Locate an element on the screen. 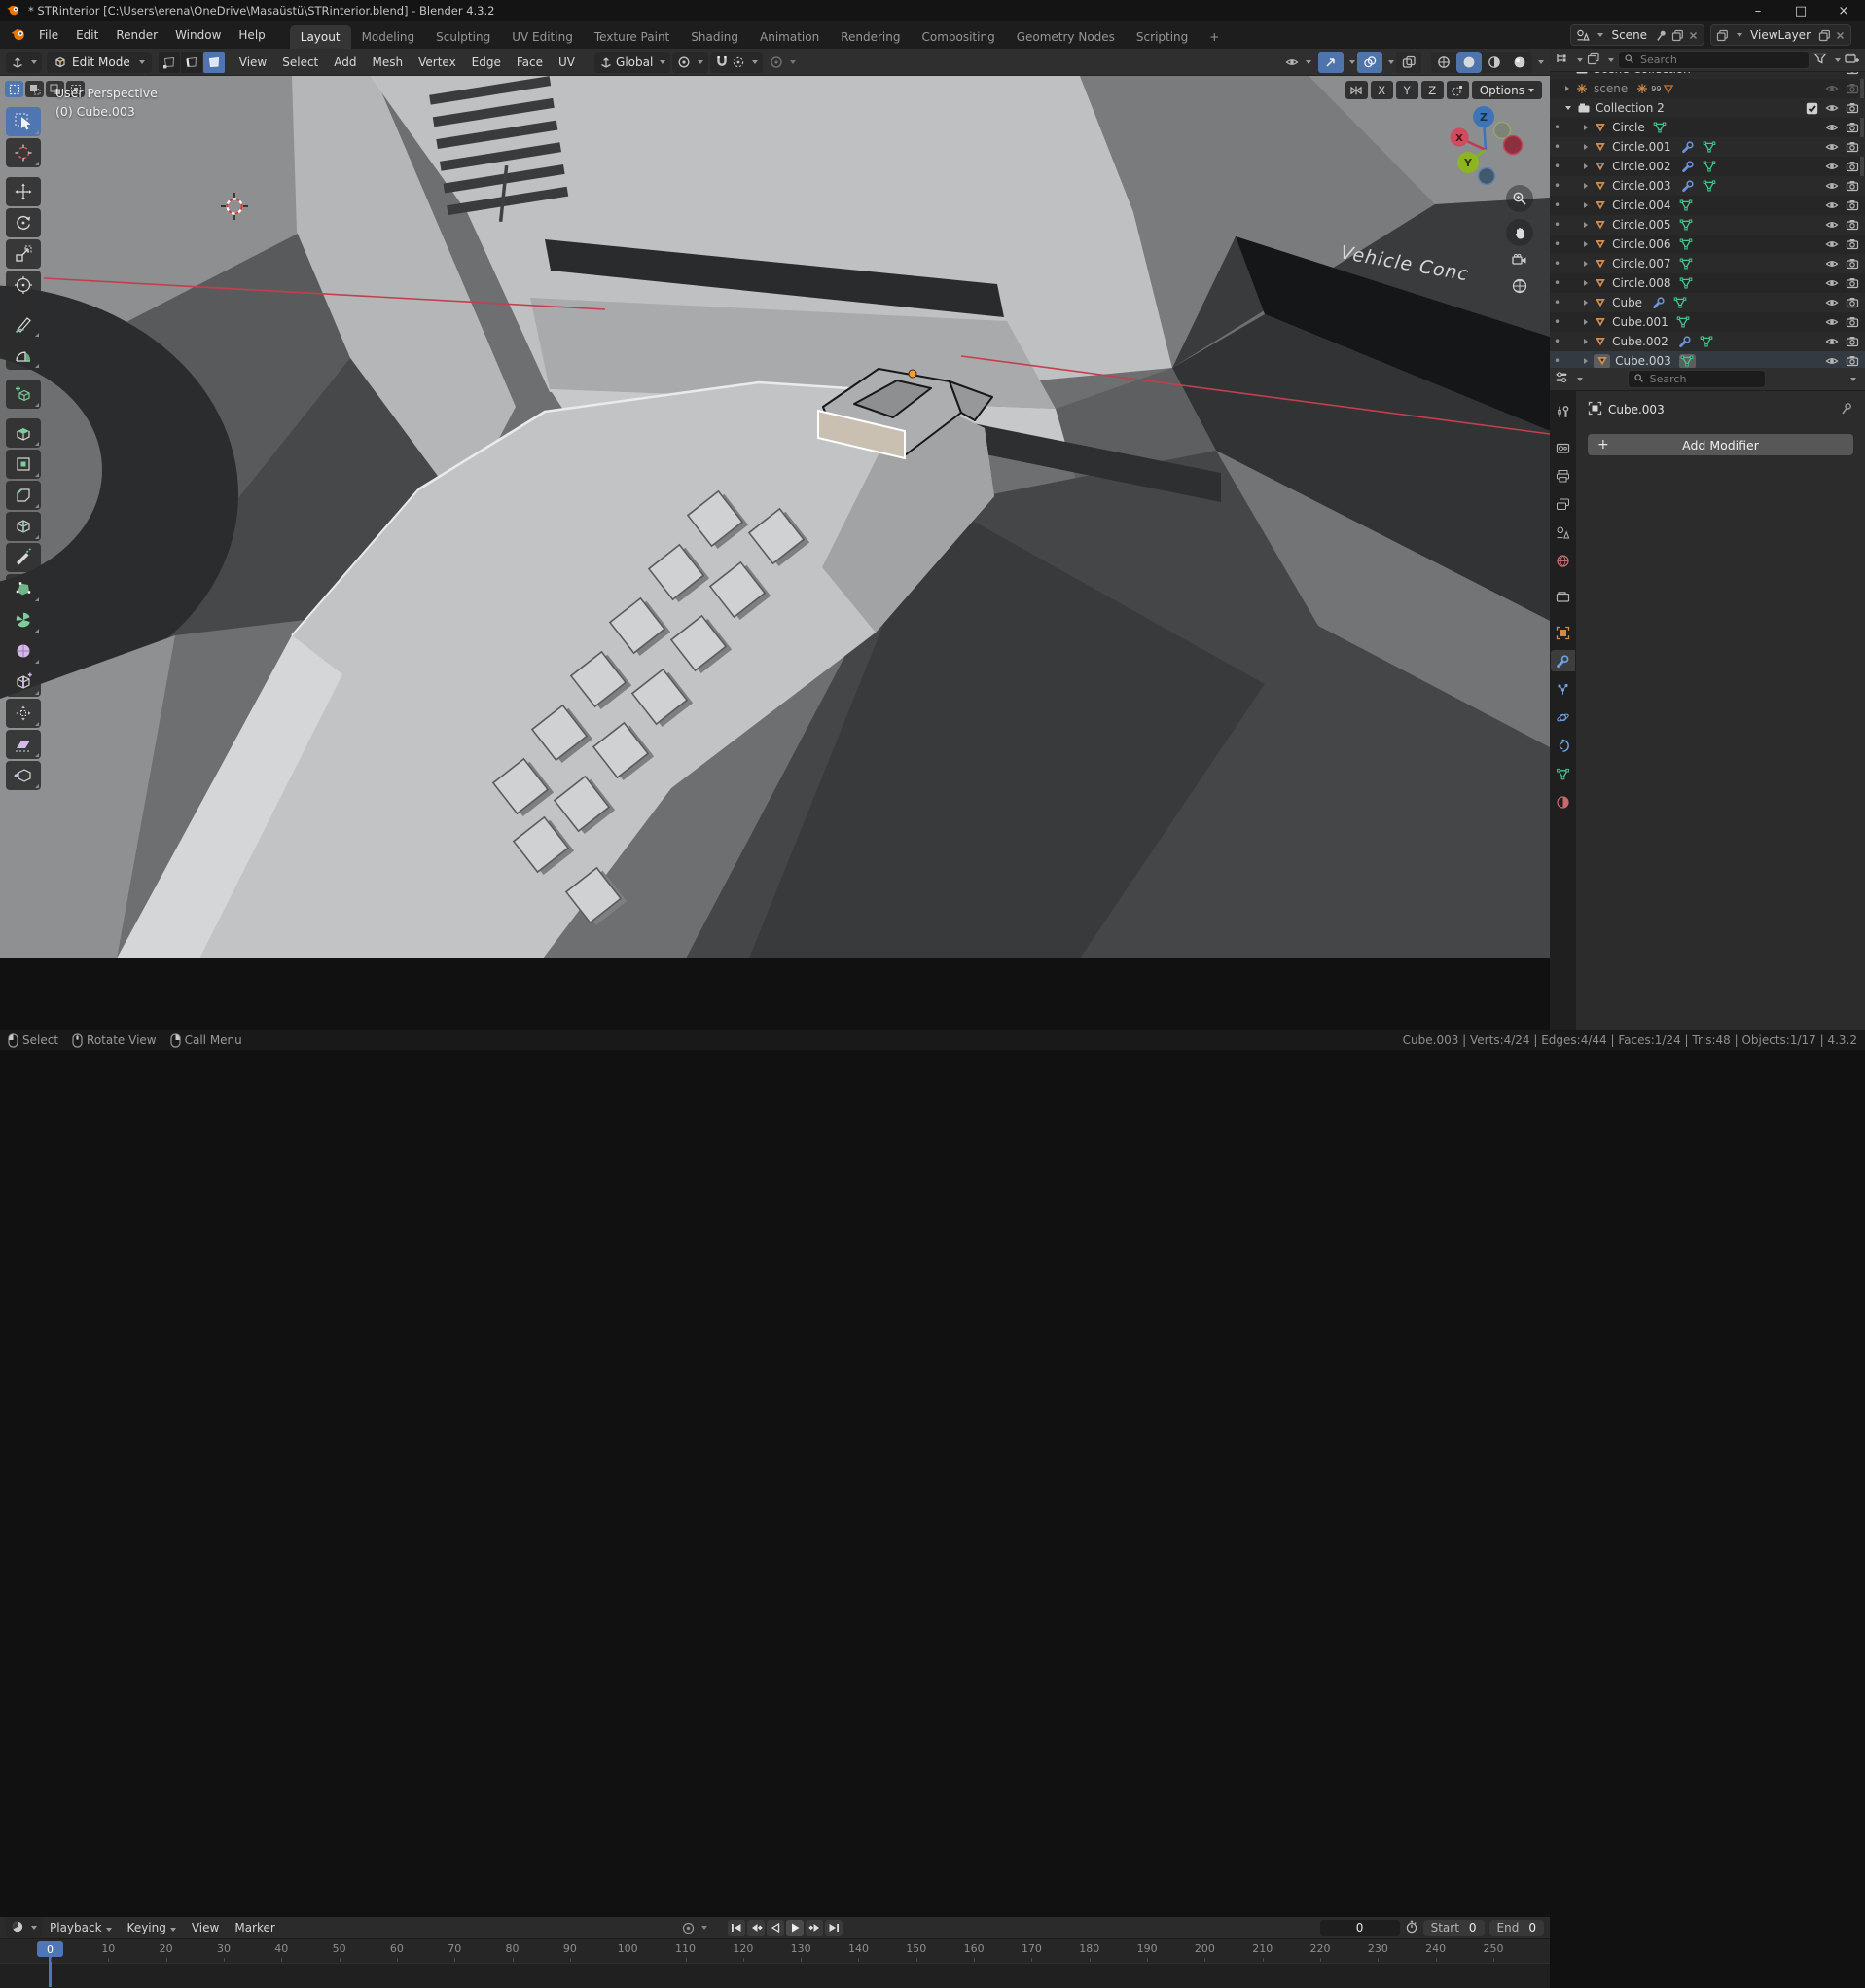 The width and height of the screenshot is (1865, 1988). workspace-tab-modeling: Modeling is located at coordinates (388, 37).